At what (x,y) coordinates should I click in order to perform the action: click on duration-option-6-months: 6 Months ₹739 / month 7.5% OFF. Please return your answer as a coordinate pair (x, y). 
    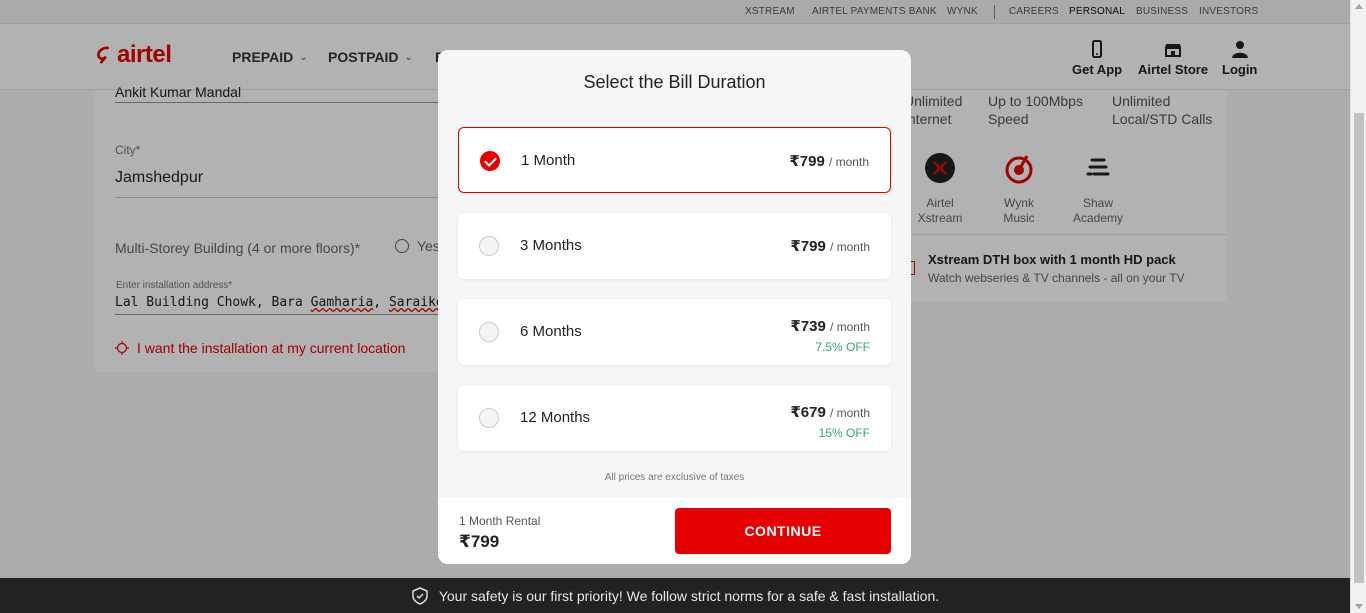
    Looking at the image, I should click on (674, 332).